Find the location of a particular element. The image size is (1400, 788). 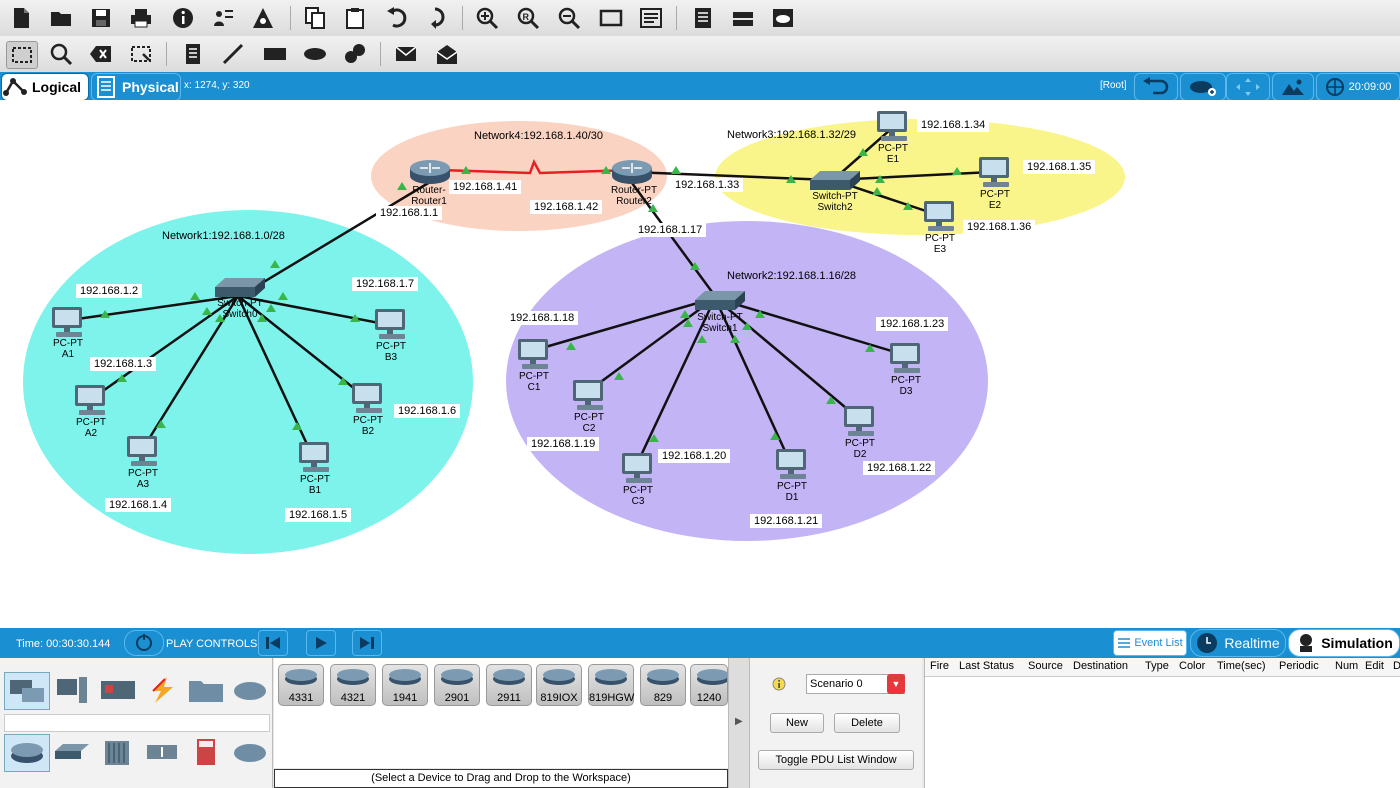

toggle-pdu-list-button: Toggle PDU List Window is located at coordinates (836, 760).